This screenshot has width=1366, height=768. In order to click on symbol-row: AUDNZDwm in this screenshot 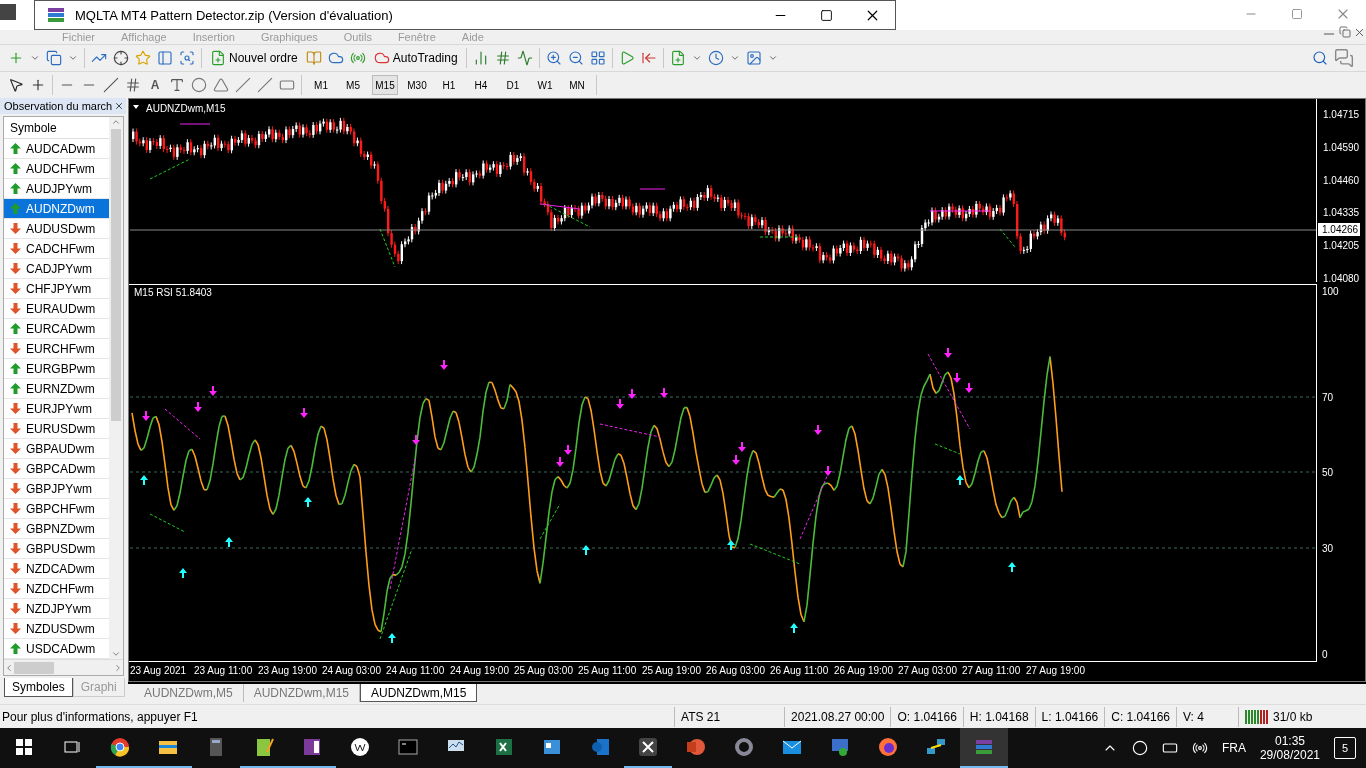, I will do `click(56, 209)`.